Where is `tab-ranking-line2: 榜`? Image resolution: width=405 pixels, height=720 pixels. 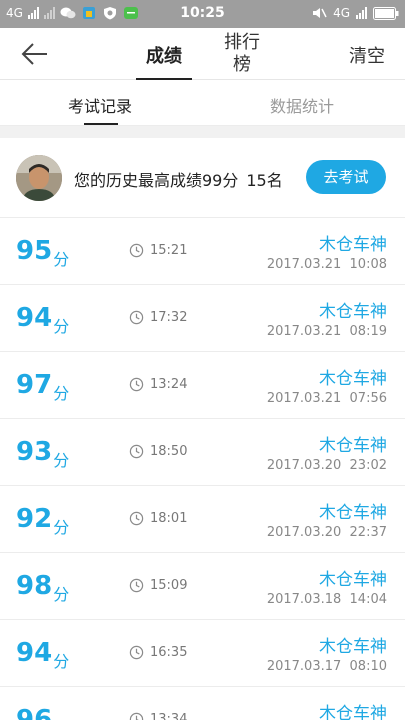 tab-ranking-line2: 榜 is located at coordinates (242, 64).